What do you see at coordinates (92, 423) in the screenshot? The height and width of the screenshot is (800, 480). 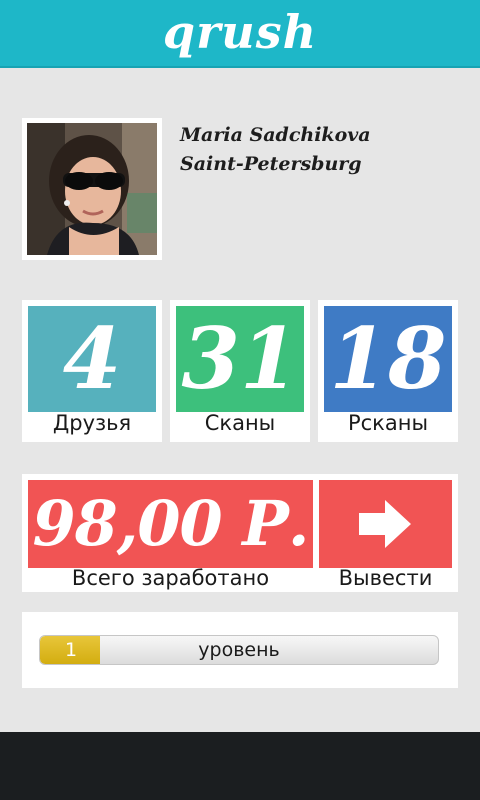 I see `stat-friends-label: Друзья` at bounding box center [92, 423].